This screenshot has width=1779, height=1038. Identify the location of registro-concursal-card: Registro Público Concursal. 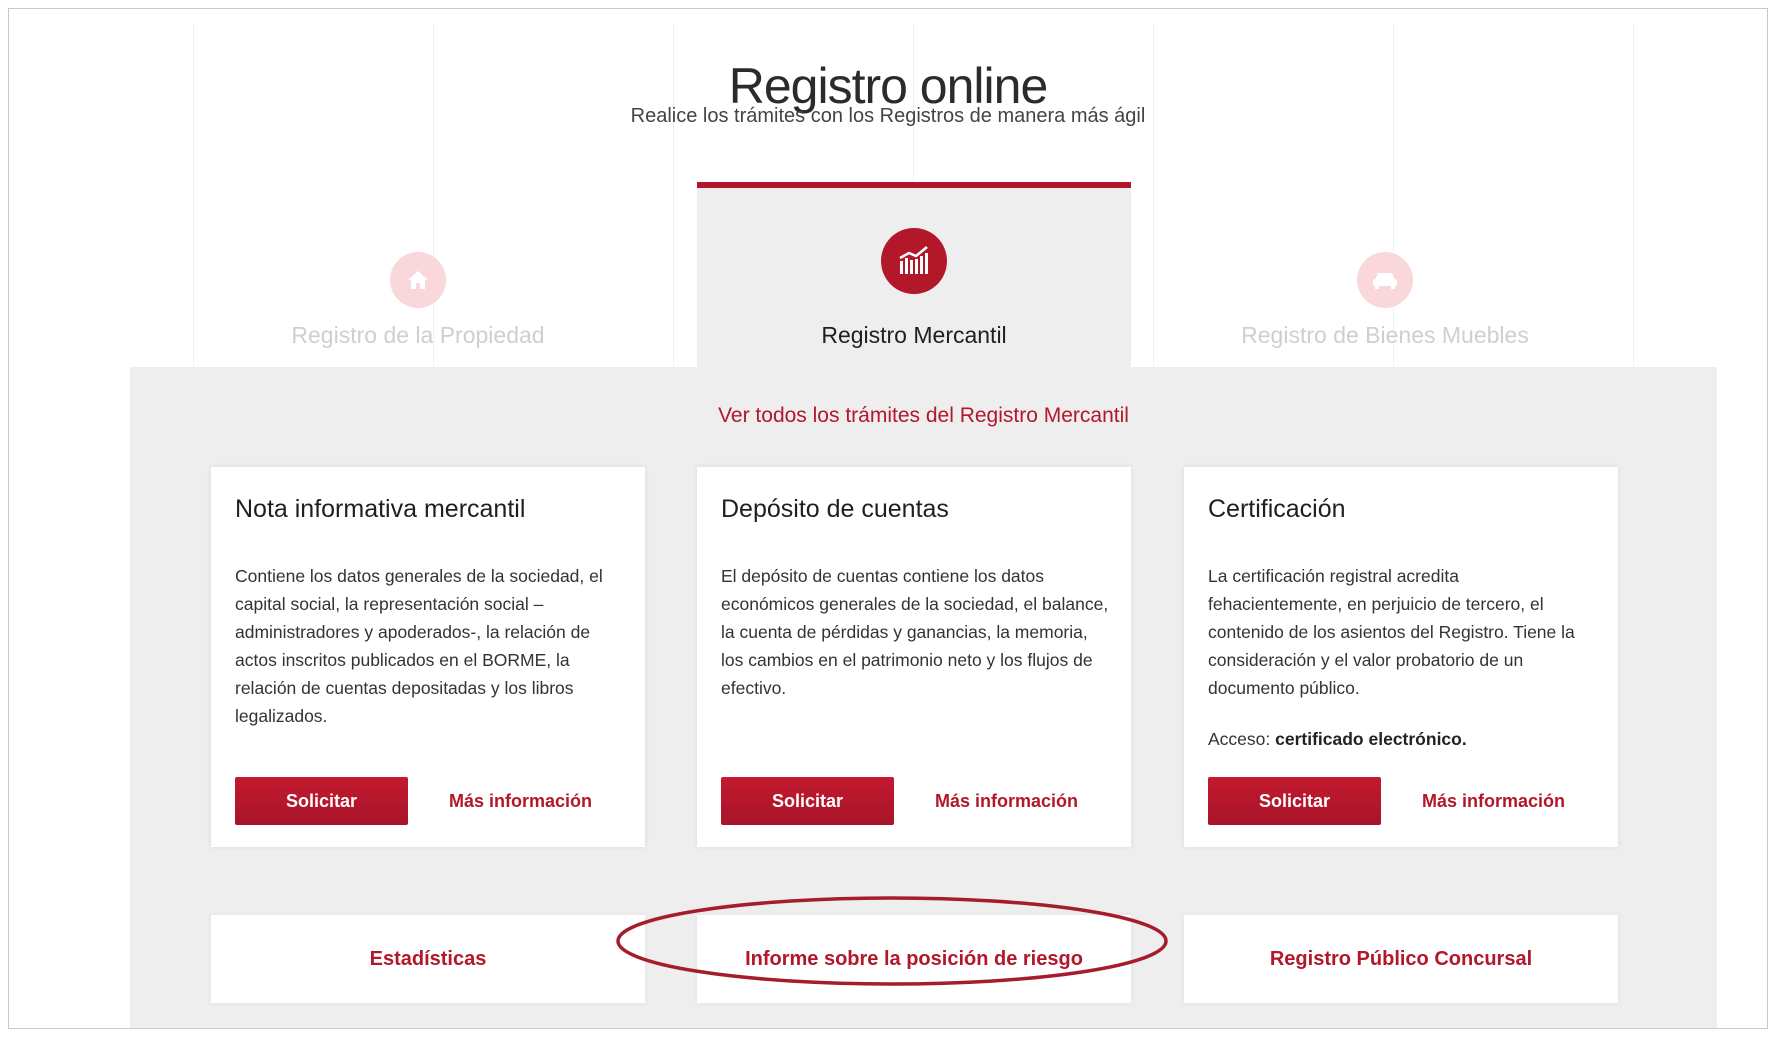
(1401, 959).